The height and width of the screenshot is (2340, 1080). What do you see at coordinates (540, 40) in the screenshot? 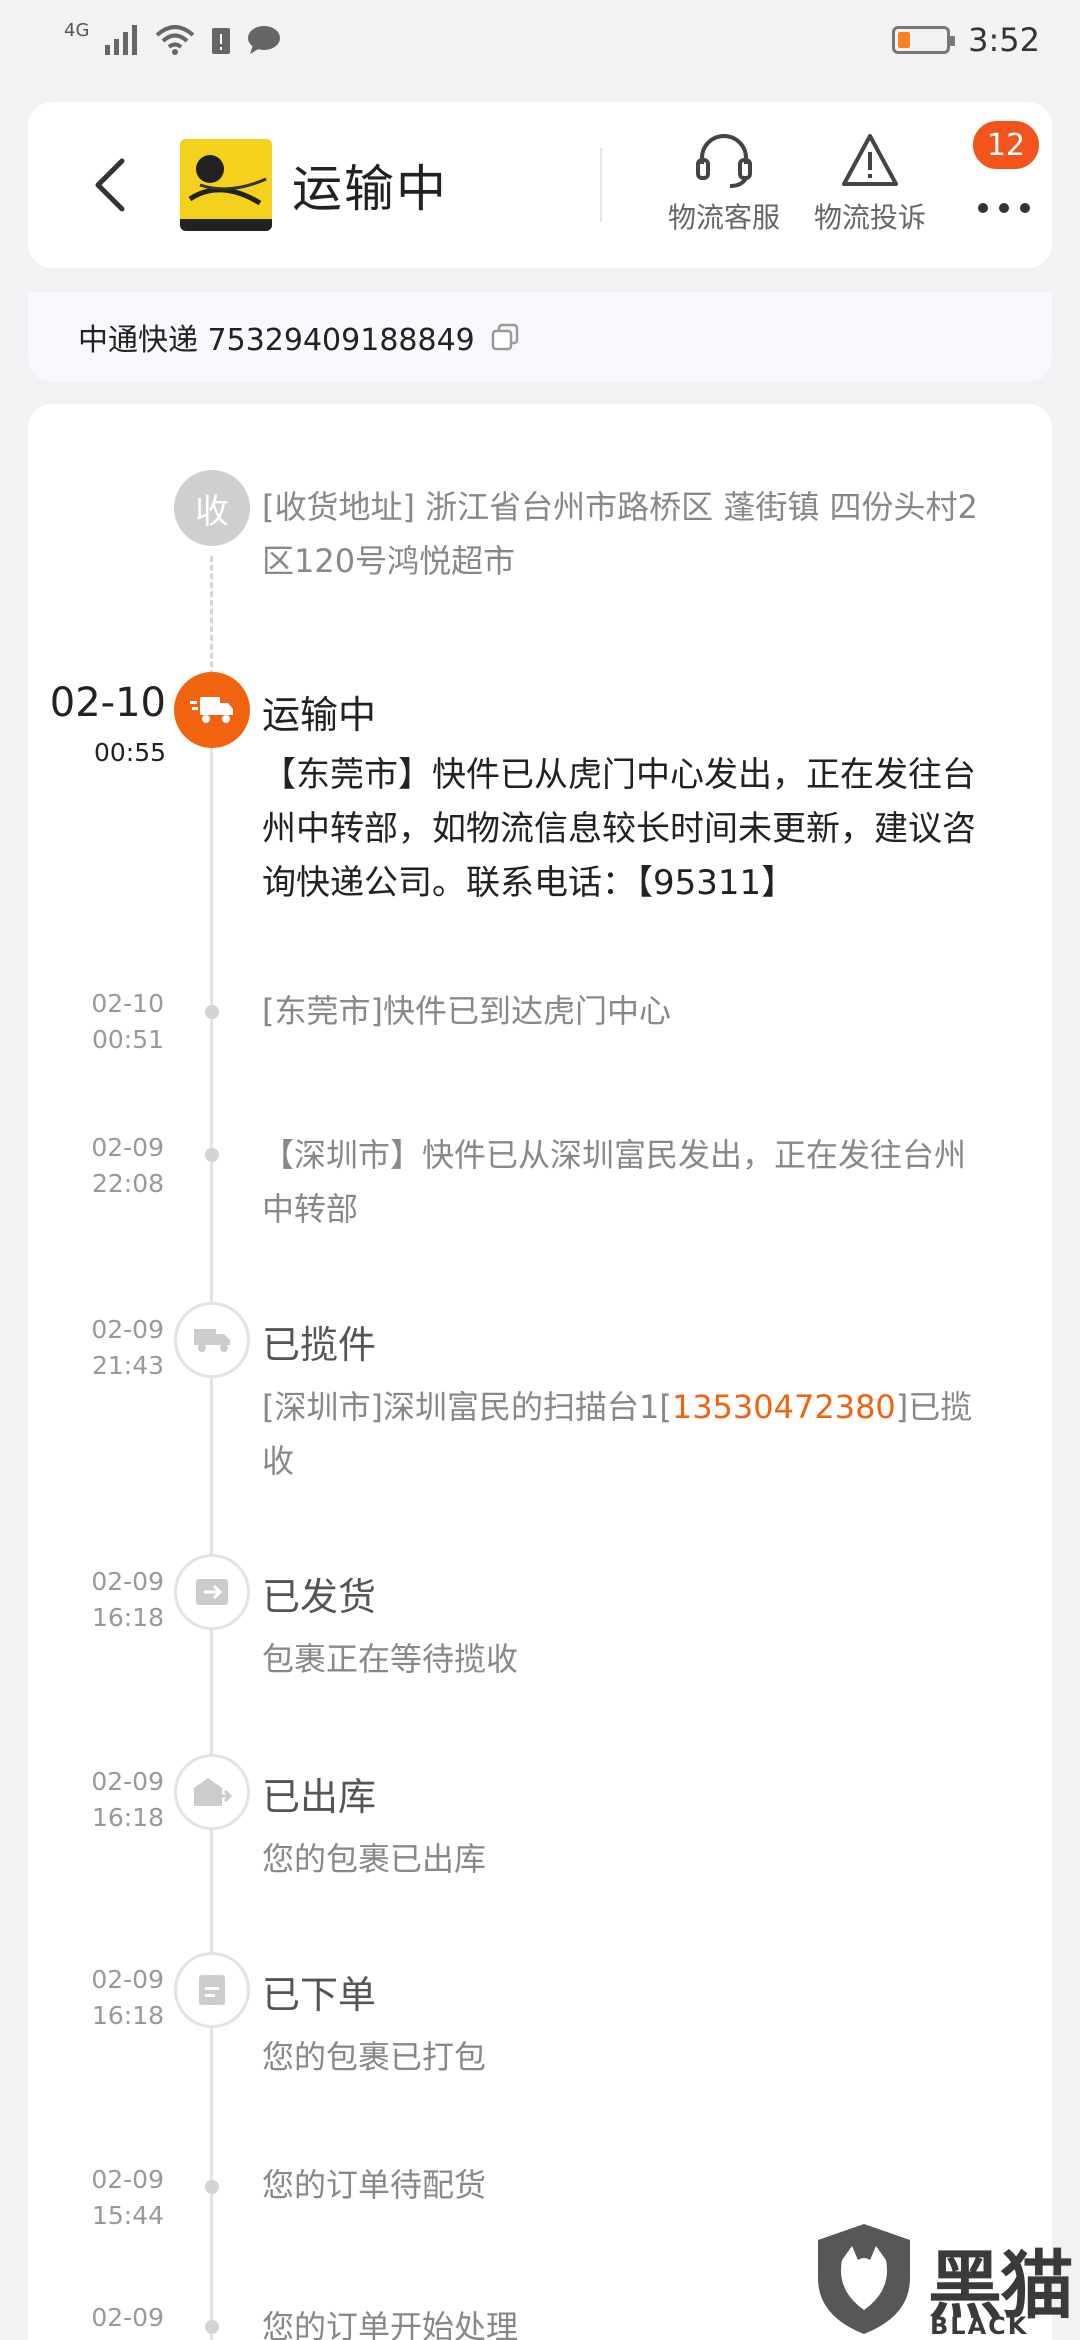
I see `status-bar: 4G 3:52` at bounding box center [540, 40].